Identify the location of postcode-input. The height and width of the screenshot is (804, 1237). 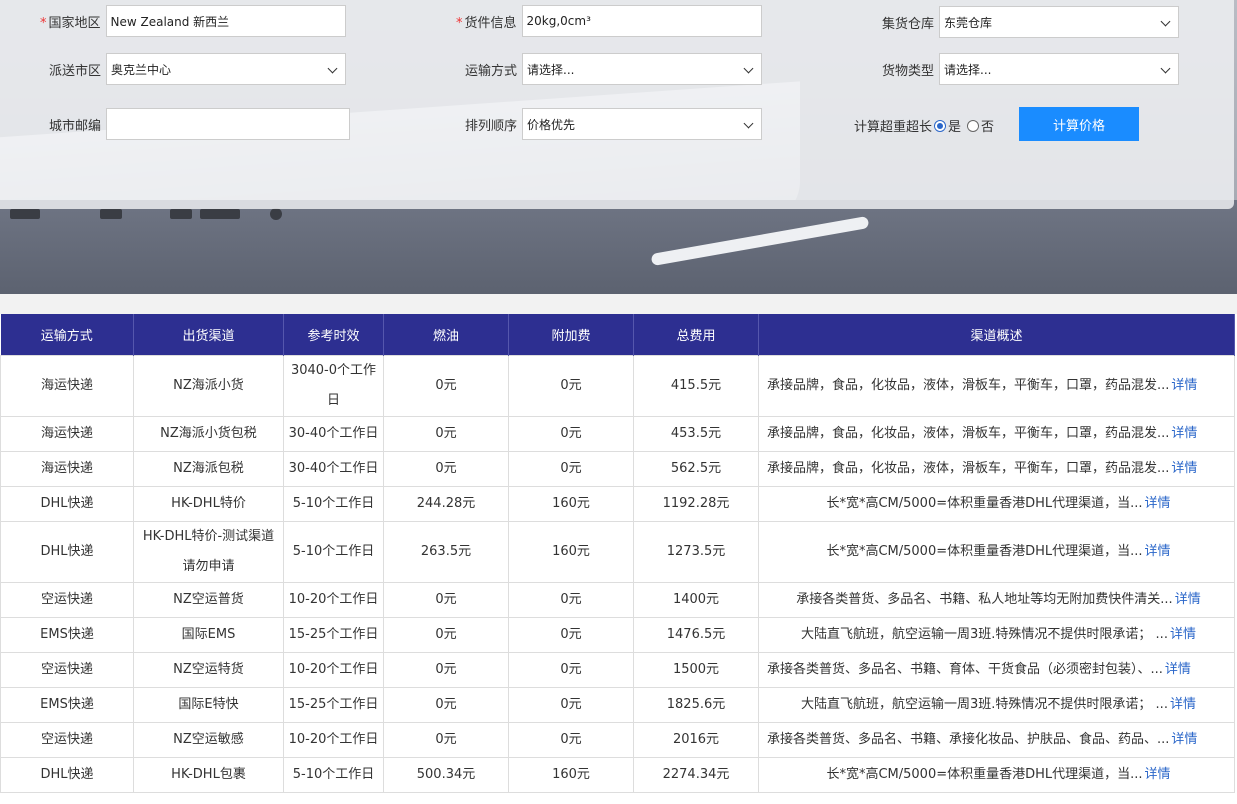
(228, 124).